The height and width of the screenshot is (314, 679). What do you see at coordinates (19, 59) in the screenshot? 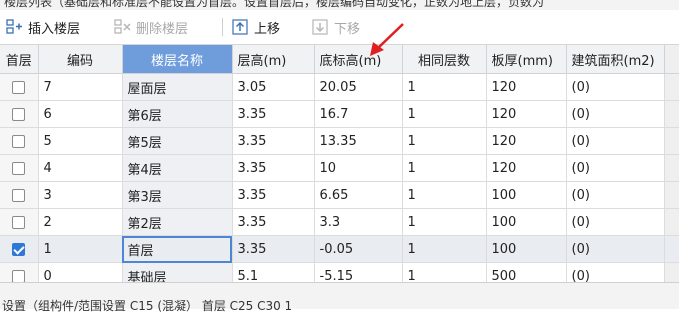
I see `col-header-first-floor: 首层` at bounding box center [19, 59].